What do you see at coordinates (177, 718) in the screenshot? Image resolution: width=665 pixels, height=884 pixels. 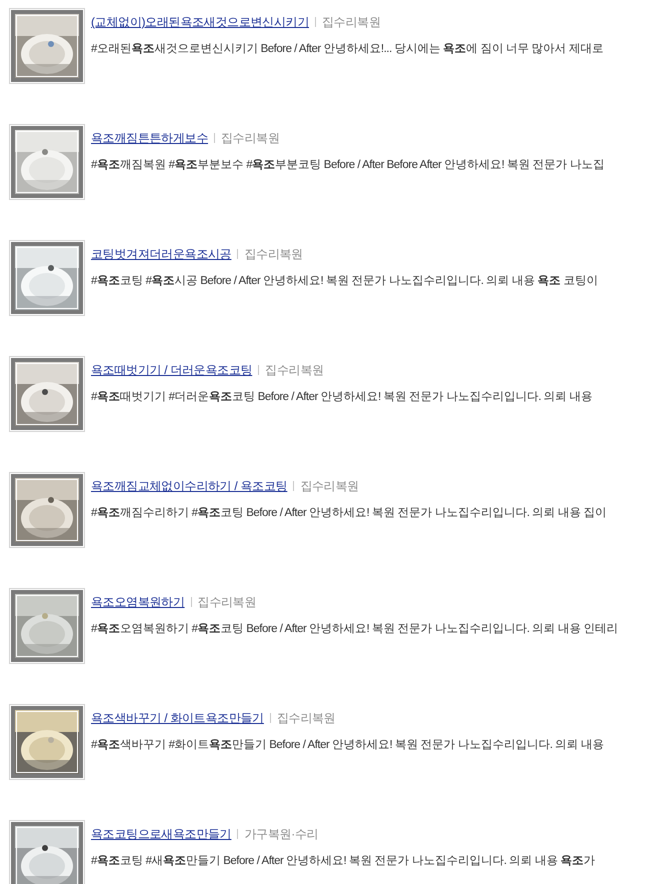 I see `result-title-link: 욕조색바꾸기 / 화이트욕조만들기` at bounding box center [177, 718].